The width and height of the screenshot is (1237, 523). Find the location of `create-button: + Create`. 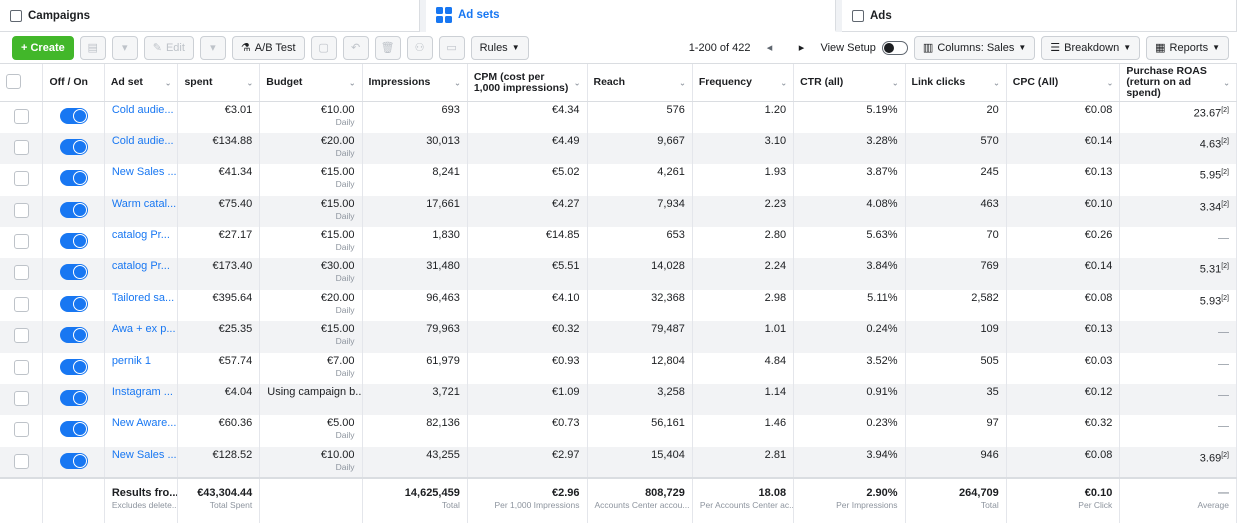

create-button: + Create is located at coordinates (43, 47).